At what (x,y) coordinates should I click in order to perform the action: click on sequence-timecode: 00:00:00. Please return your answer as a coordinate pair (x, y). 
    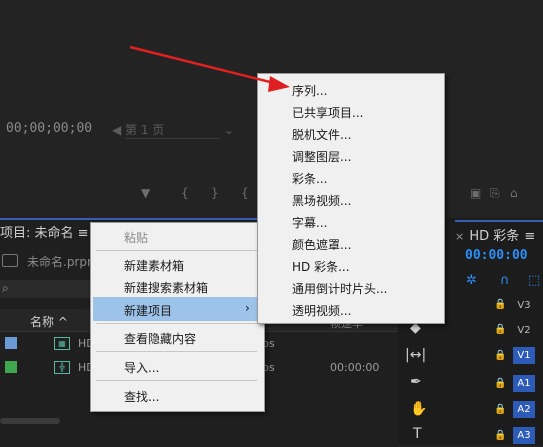
    Looking at the image, I should click on (496, 255).